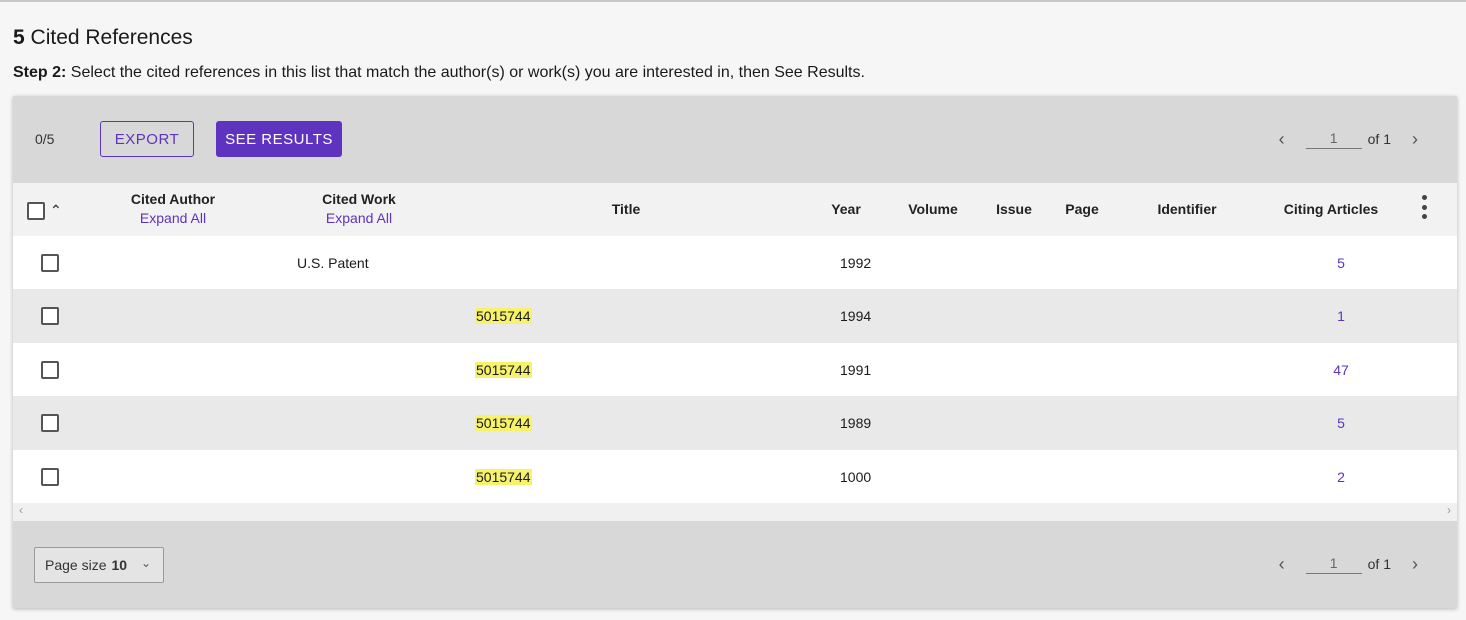  What do you see at coordinates (76, 565) in the screenshot?
I see `page-size-label: Page size` at bounding box center [76, 565].